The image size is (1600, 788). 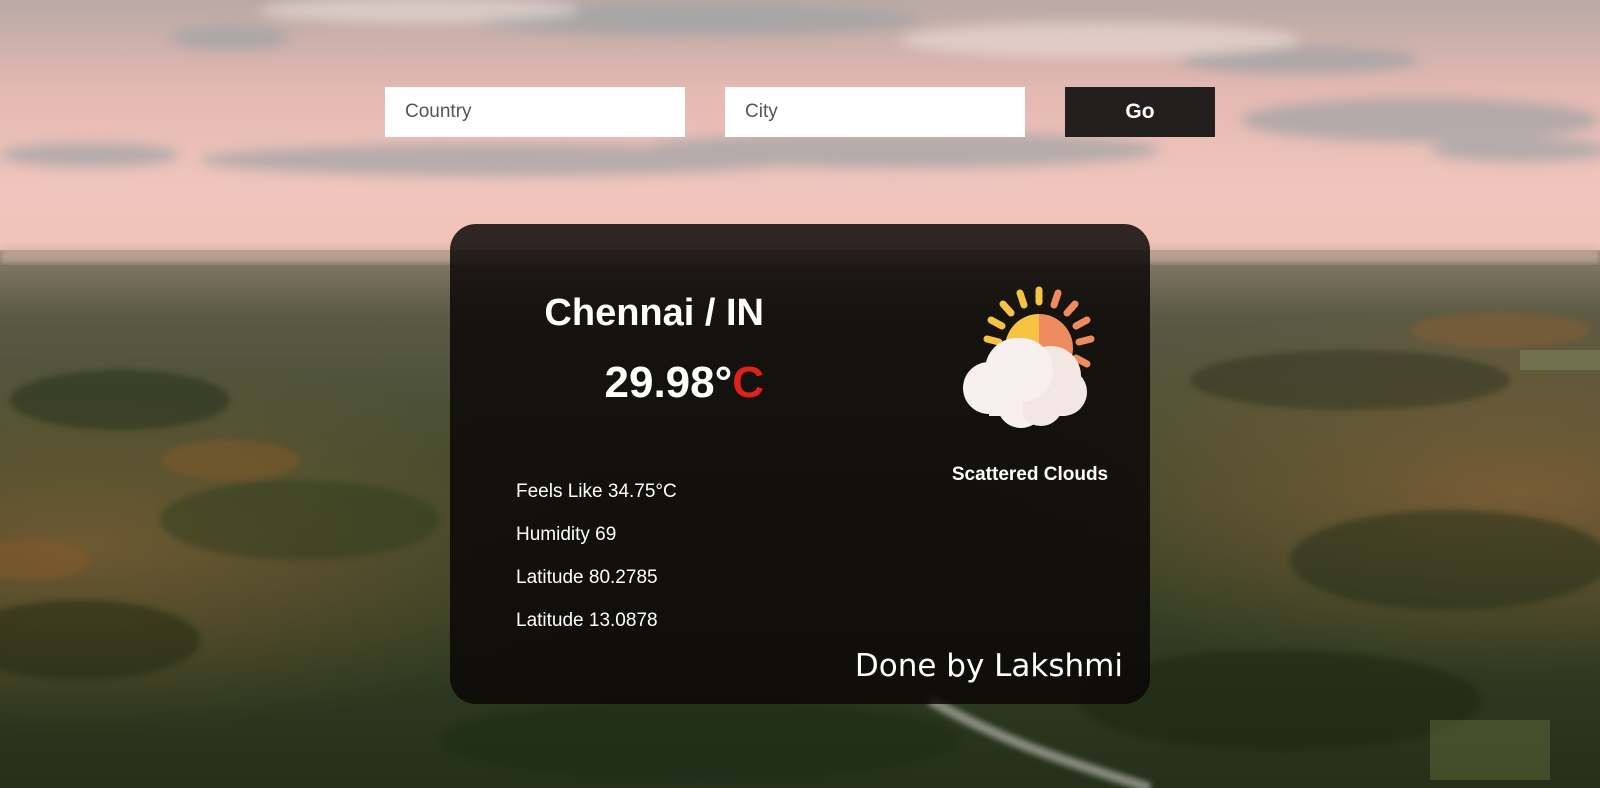 What do you see at coordinates (1035, 355) in the screenshot?
I see `sun-behind-cloud-icon` at bounding box center [1035, 355].